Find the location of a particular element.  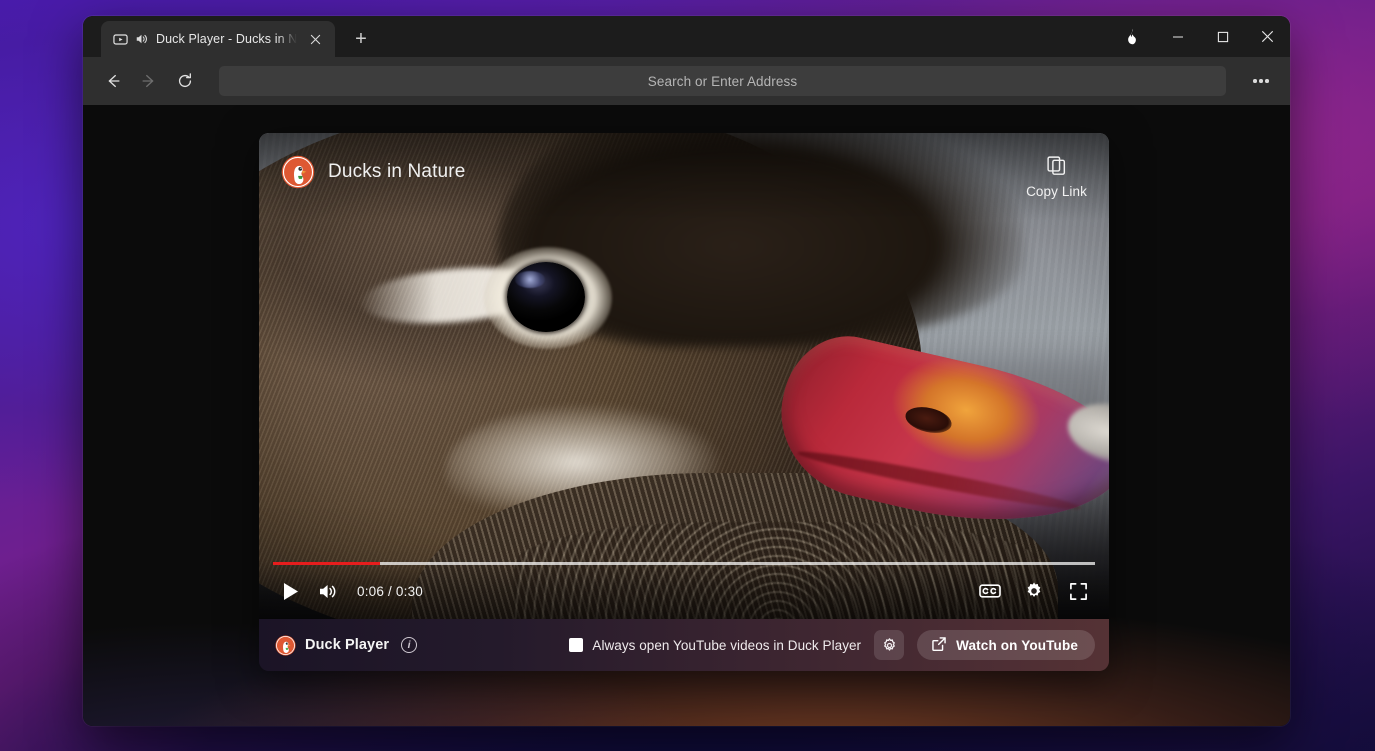

controls-row: 0:06 / 0:30 is located at coordinates (684, 591).